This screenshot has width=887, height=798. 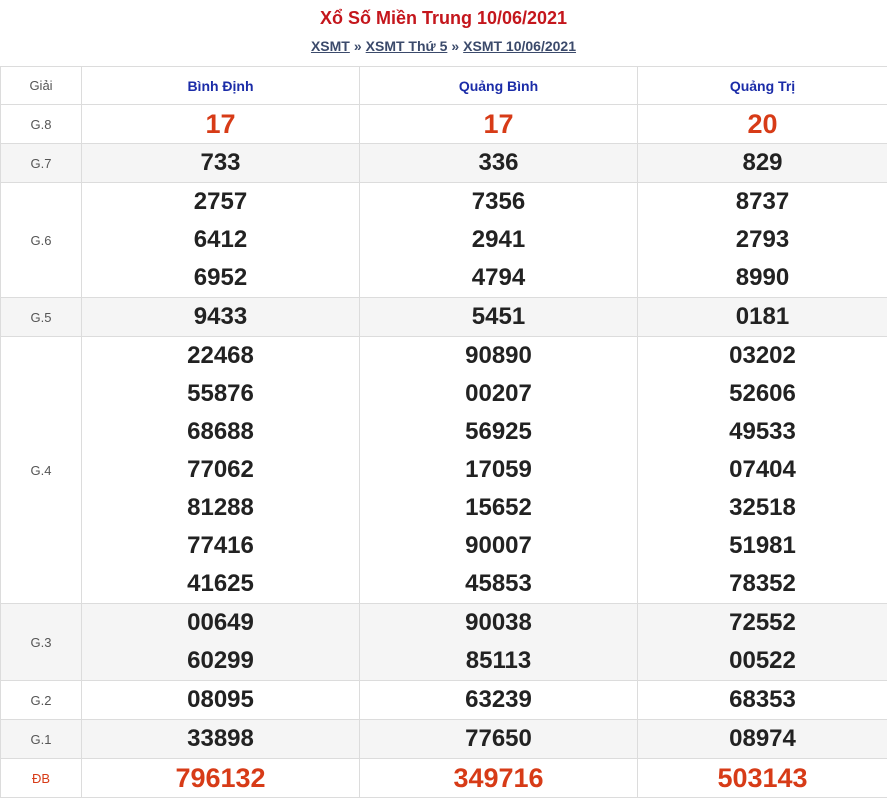 What do you see at coordinates (220, 202) in the screenshot?
I see `result-number: 2757` at bounding box center [220, 202].